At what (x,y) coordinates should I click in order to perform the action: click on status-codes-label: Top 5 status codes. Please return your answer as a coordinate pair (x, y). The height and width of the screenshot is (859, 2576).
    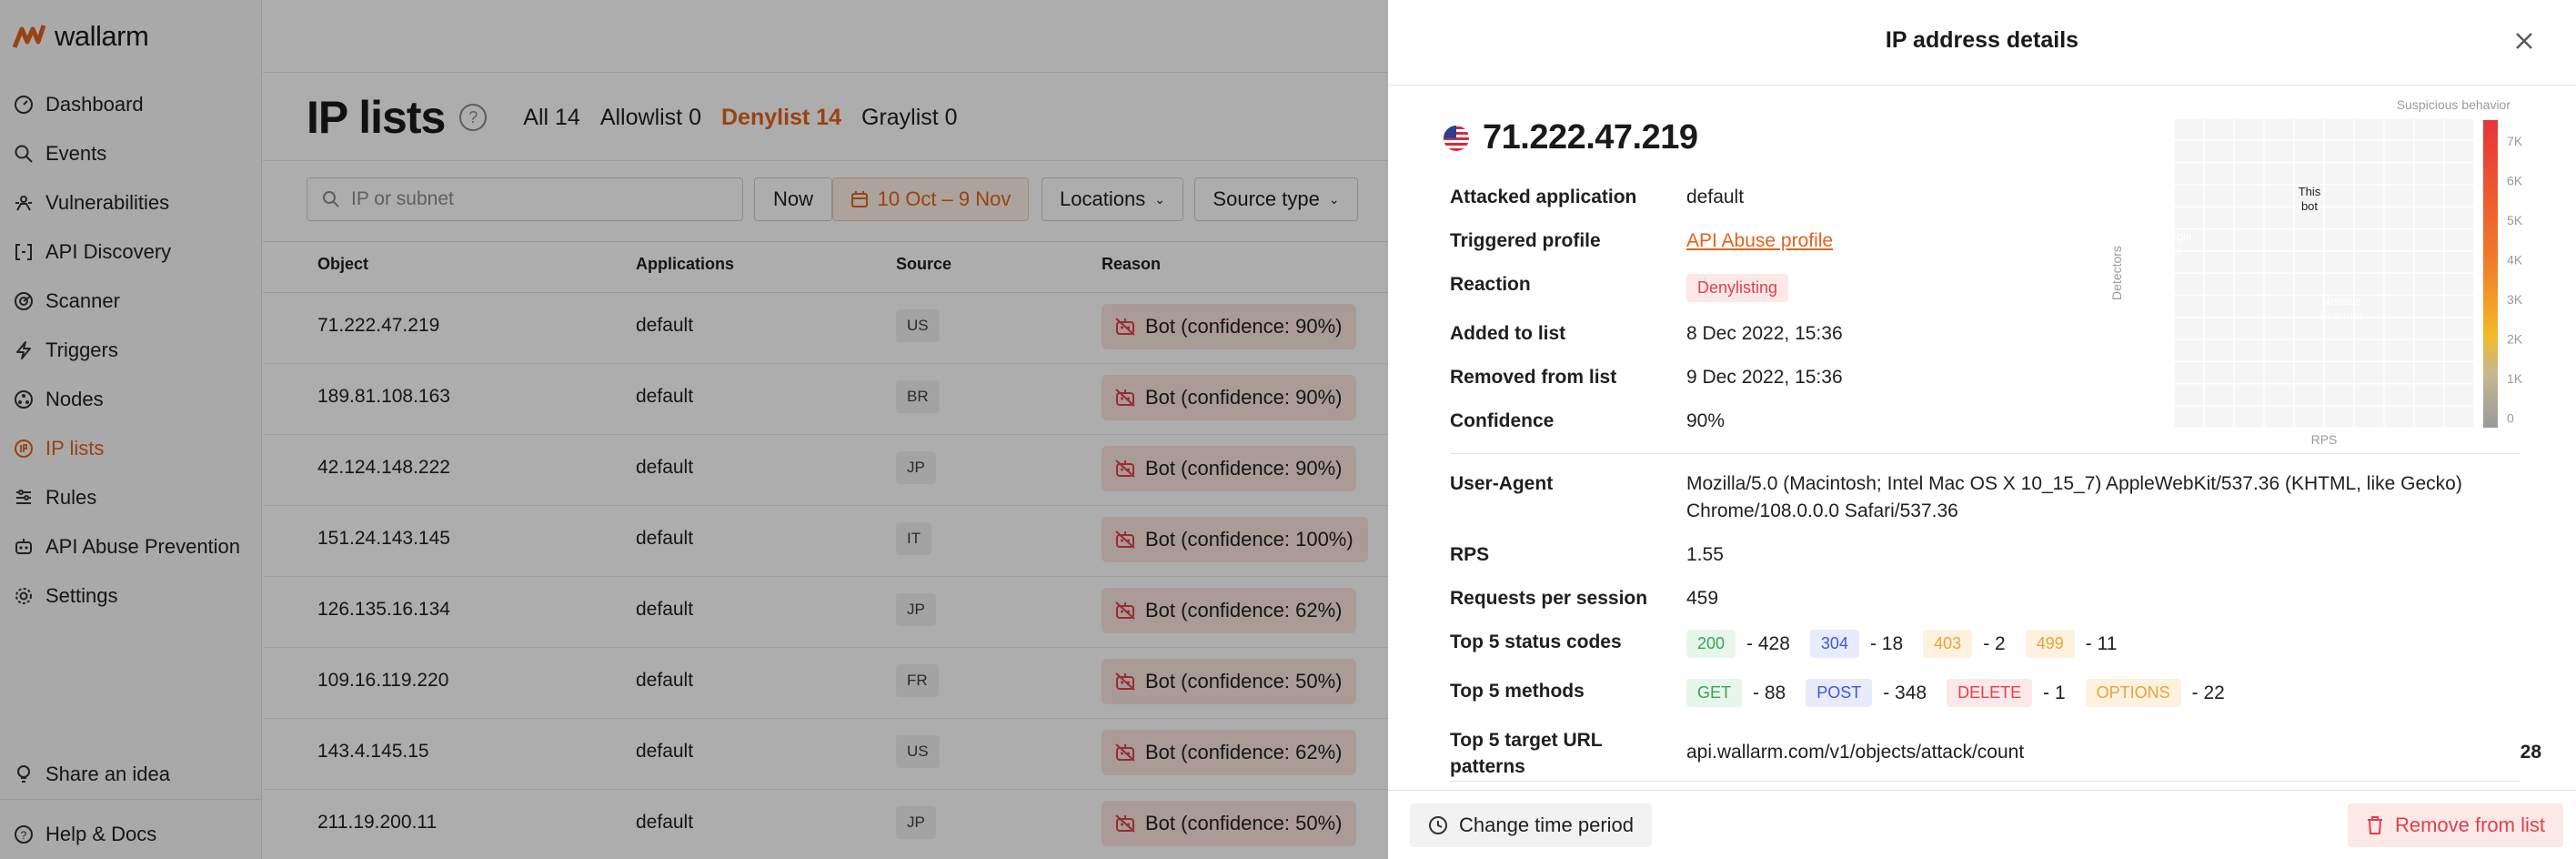
    Looking at the image, I should click on (1536, 642).